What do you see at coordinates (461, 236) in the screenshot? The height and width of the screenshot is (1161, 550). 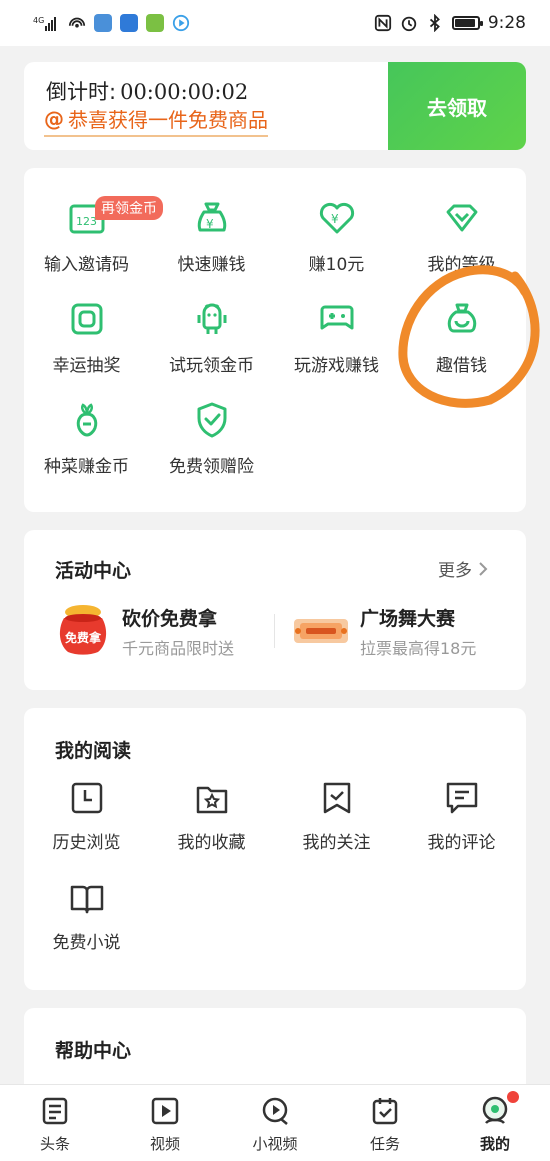 I see `grid-item-my-level: 我的等级` at bounding box center [461, 236].